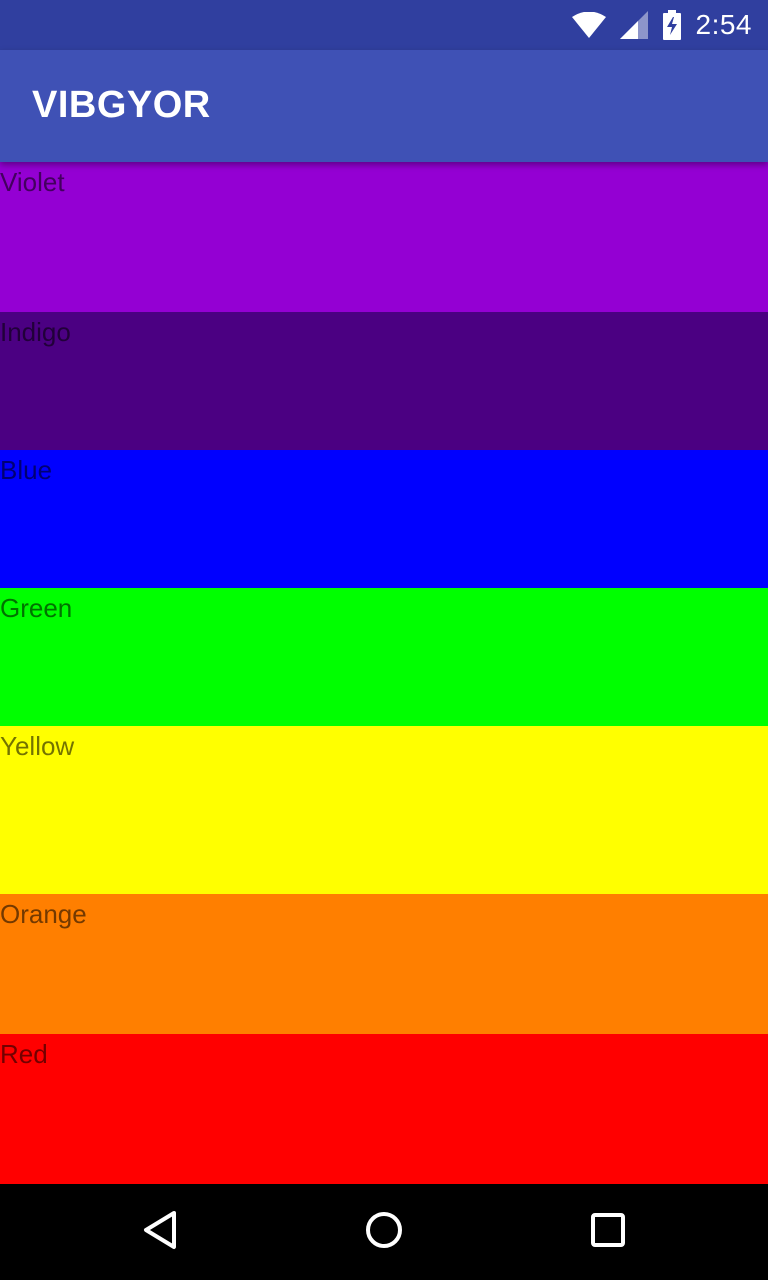  What do you see at coordinates (723, 24) in the screenshot?
I see `status-time: 2:54` at bounding box center [723, 24].